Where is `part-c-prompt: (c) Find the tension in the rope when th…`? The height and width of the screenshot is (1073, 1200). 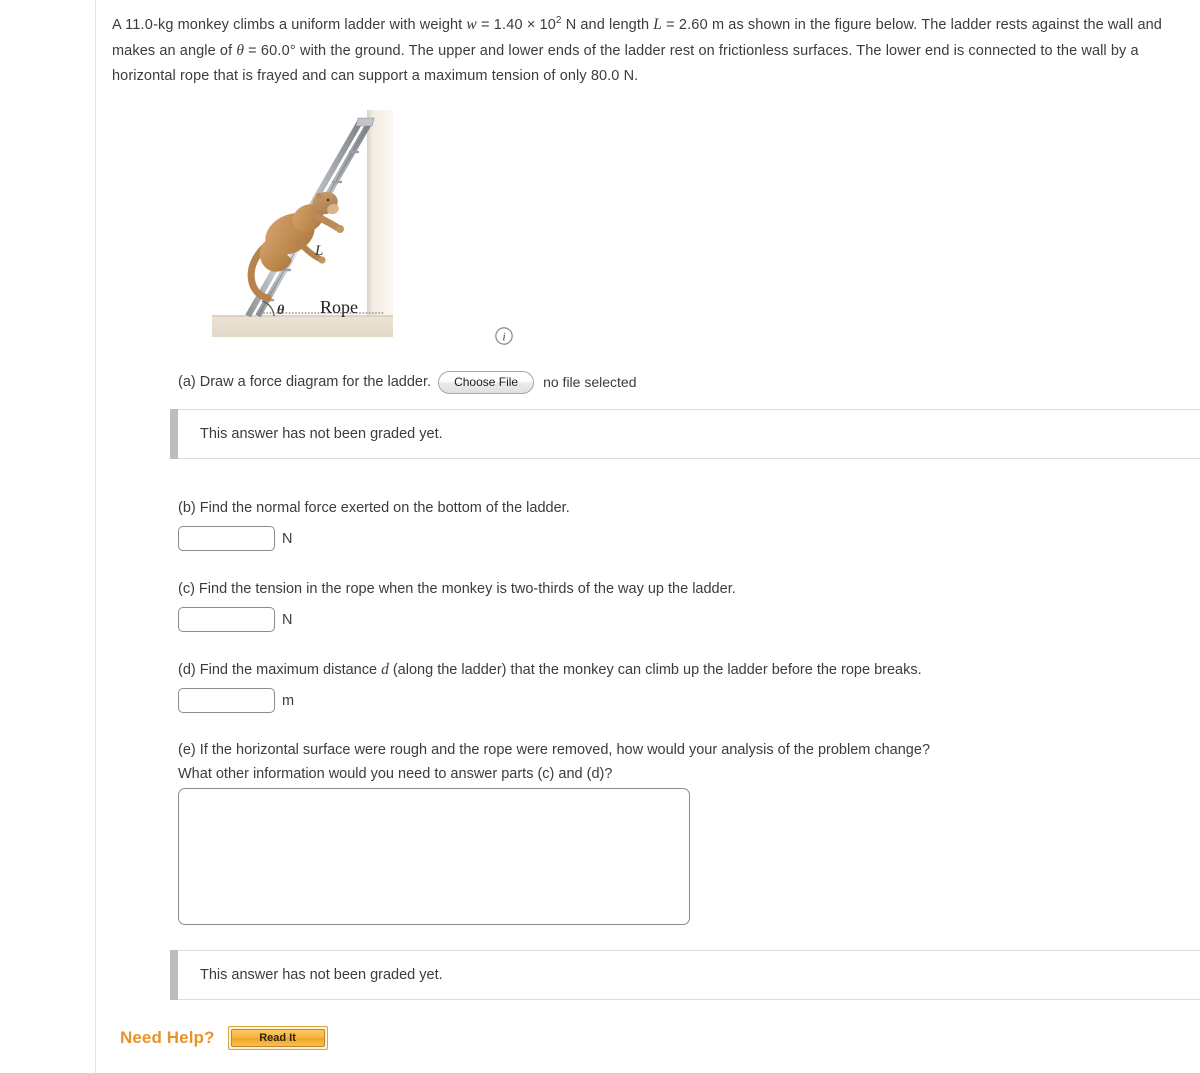
part-c-prompt: (c) Find the tension in the rope when th… is located at coordinates (457, 589).